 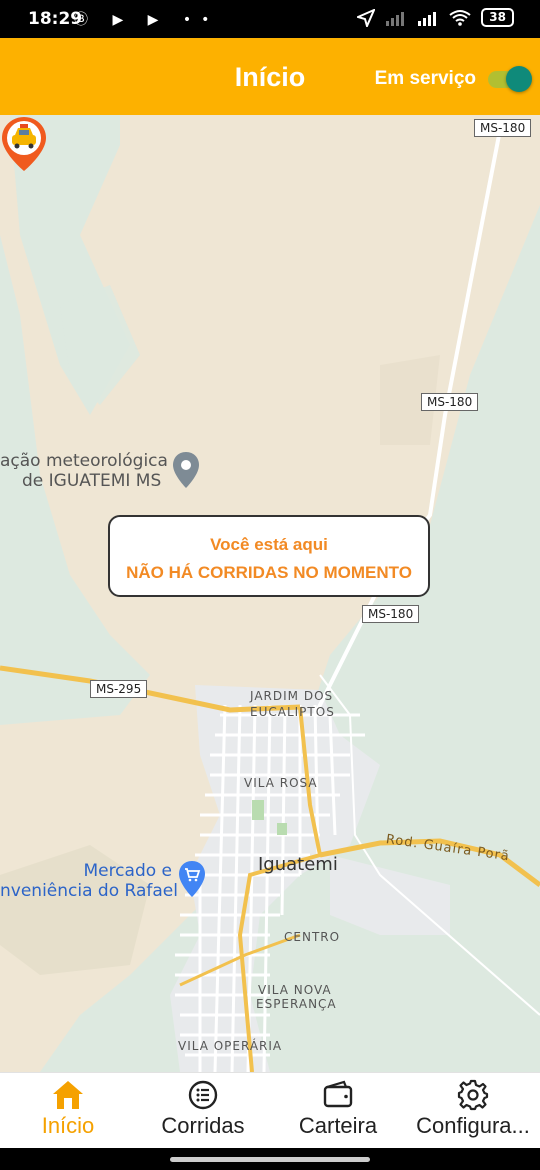 What do you see at coordinates (473, 1095) in the screenshot?
I see `gear-icon` at bounding box center [473, 1095].